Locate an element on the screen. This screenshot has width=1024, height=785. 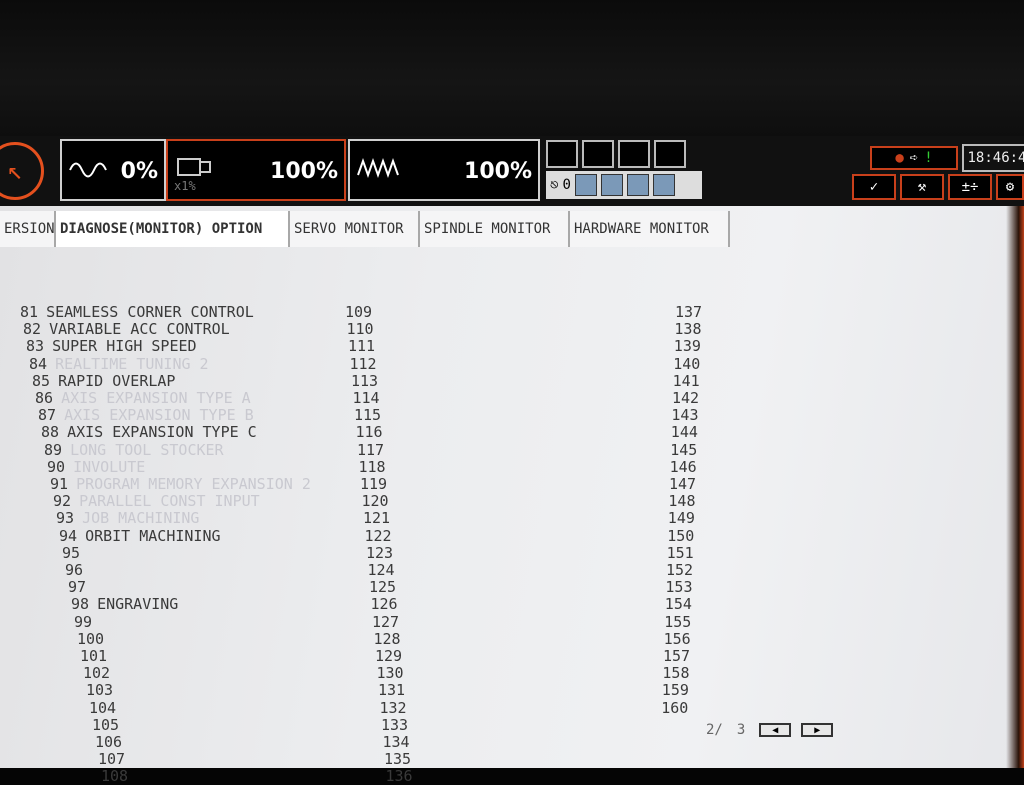
gear-icon: ⚙ is located at coordinates (1010, 187).